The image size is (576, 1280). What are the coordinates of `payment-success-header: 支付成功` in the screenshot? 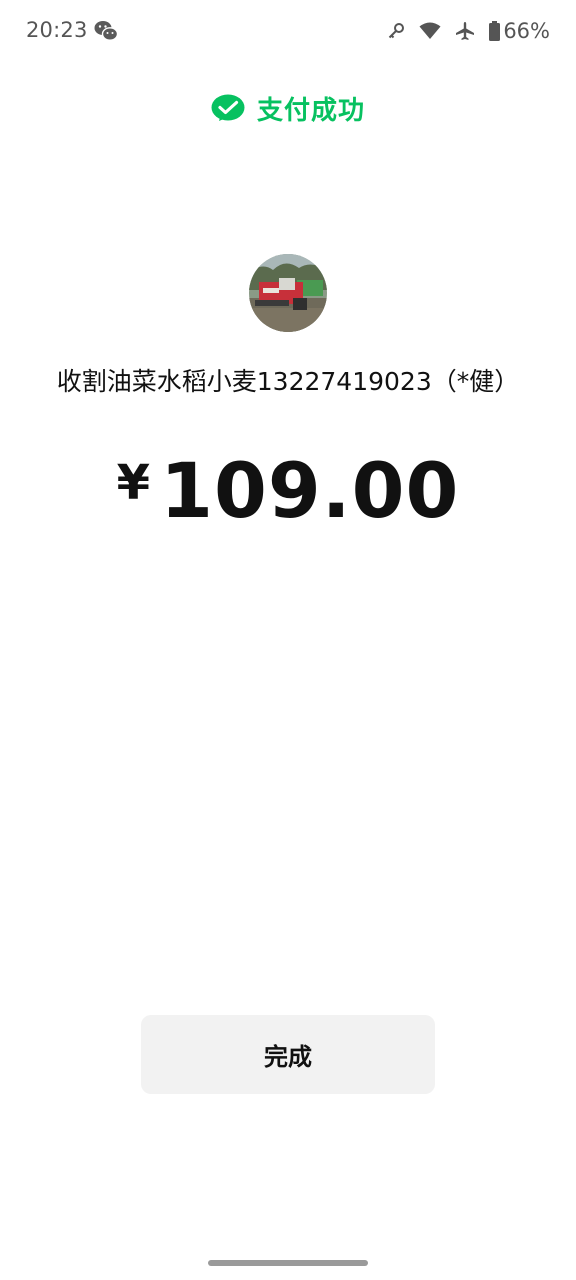 It's located at (288, 108).